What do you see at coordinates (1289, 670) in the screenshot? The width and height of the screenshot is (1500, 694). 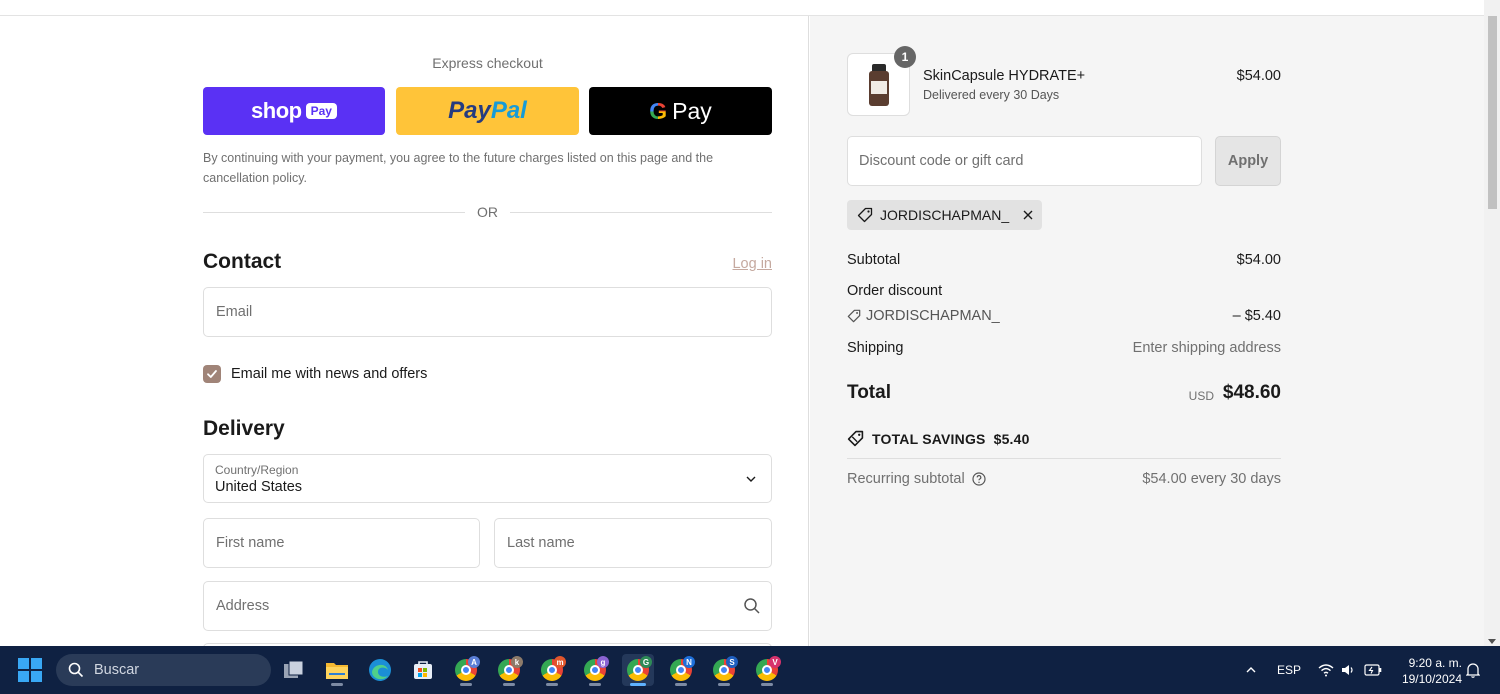 I see `language-indicator: ESP` at bounding box center [1289, 670].